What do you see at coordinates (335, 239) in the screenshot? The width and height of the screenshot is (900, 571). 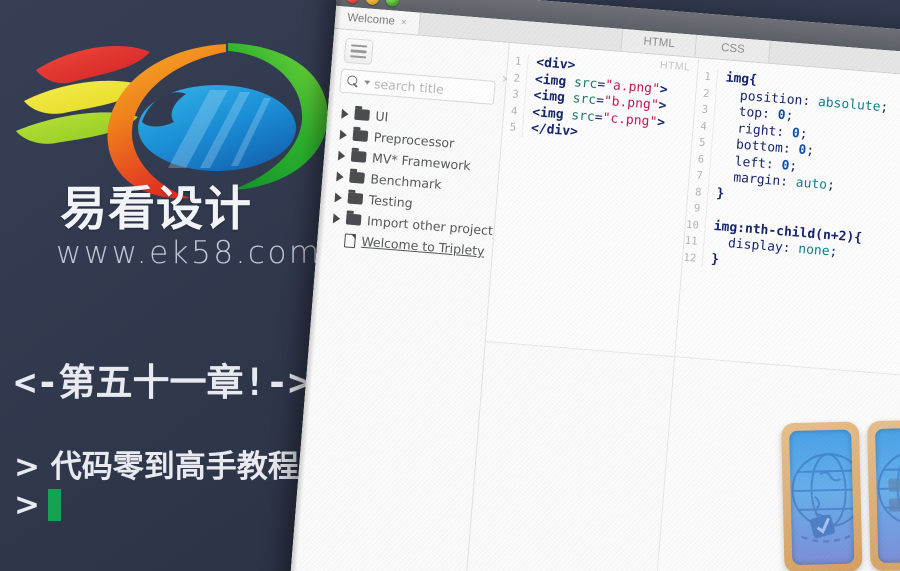 I see `chevron-placeholder-icon` at bounding box center [335, 239].